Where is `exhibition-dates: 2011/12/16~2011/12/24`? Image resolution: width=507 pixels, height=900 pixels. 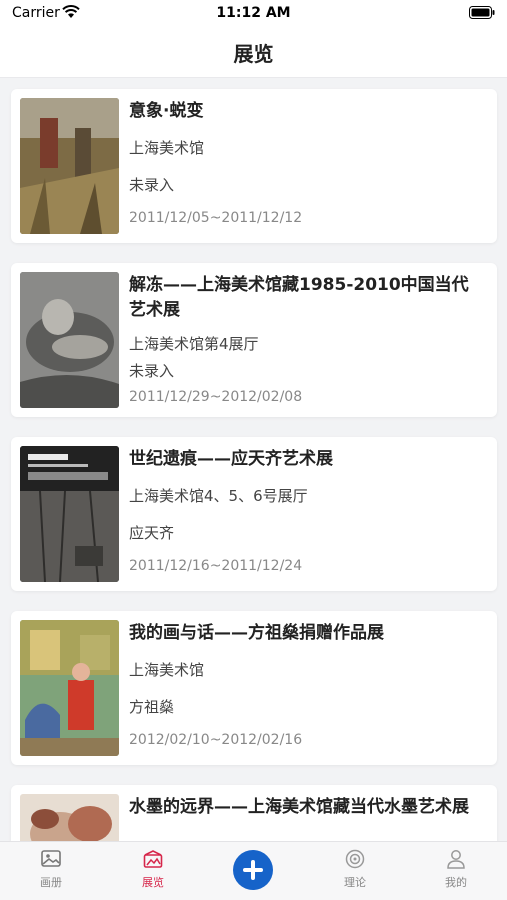 exhibition-dates: 2011/12/16~2011/12/24 is located at coordinates (216, 566).